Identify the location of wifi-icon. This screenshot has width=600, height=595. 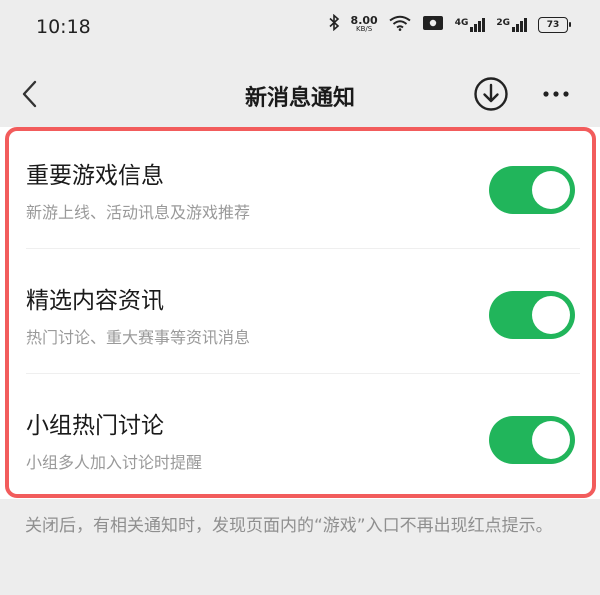
(400, 25).